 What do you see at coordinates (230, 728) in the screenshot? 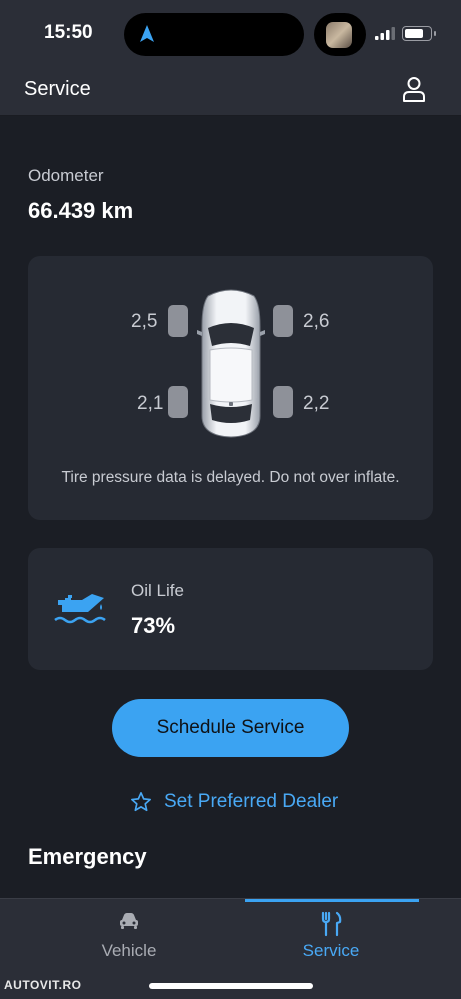
I see `schedule-service-button: Schedule Service` at bounding box center [230, 728].